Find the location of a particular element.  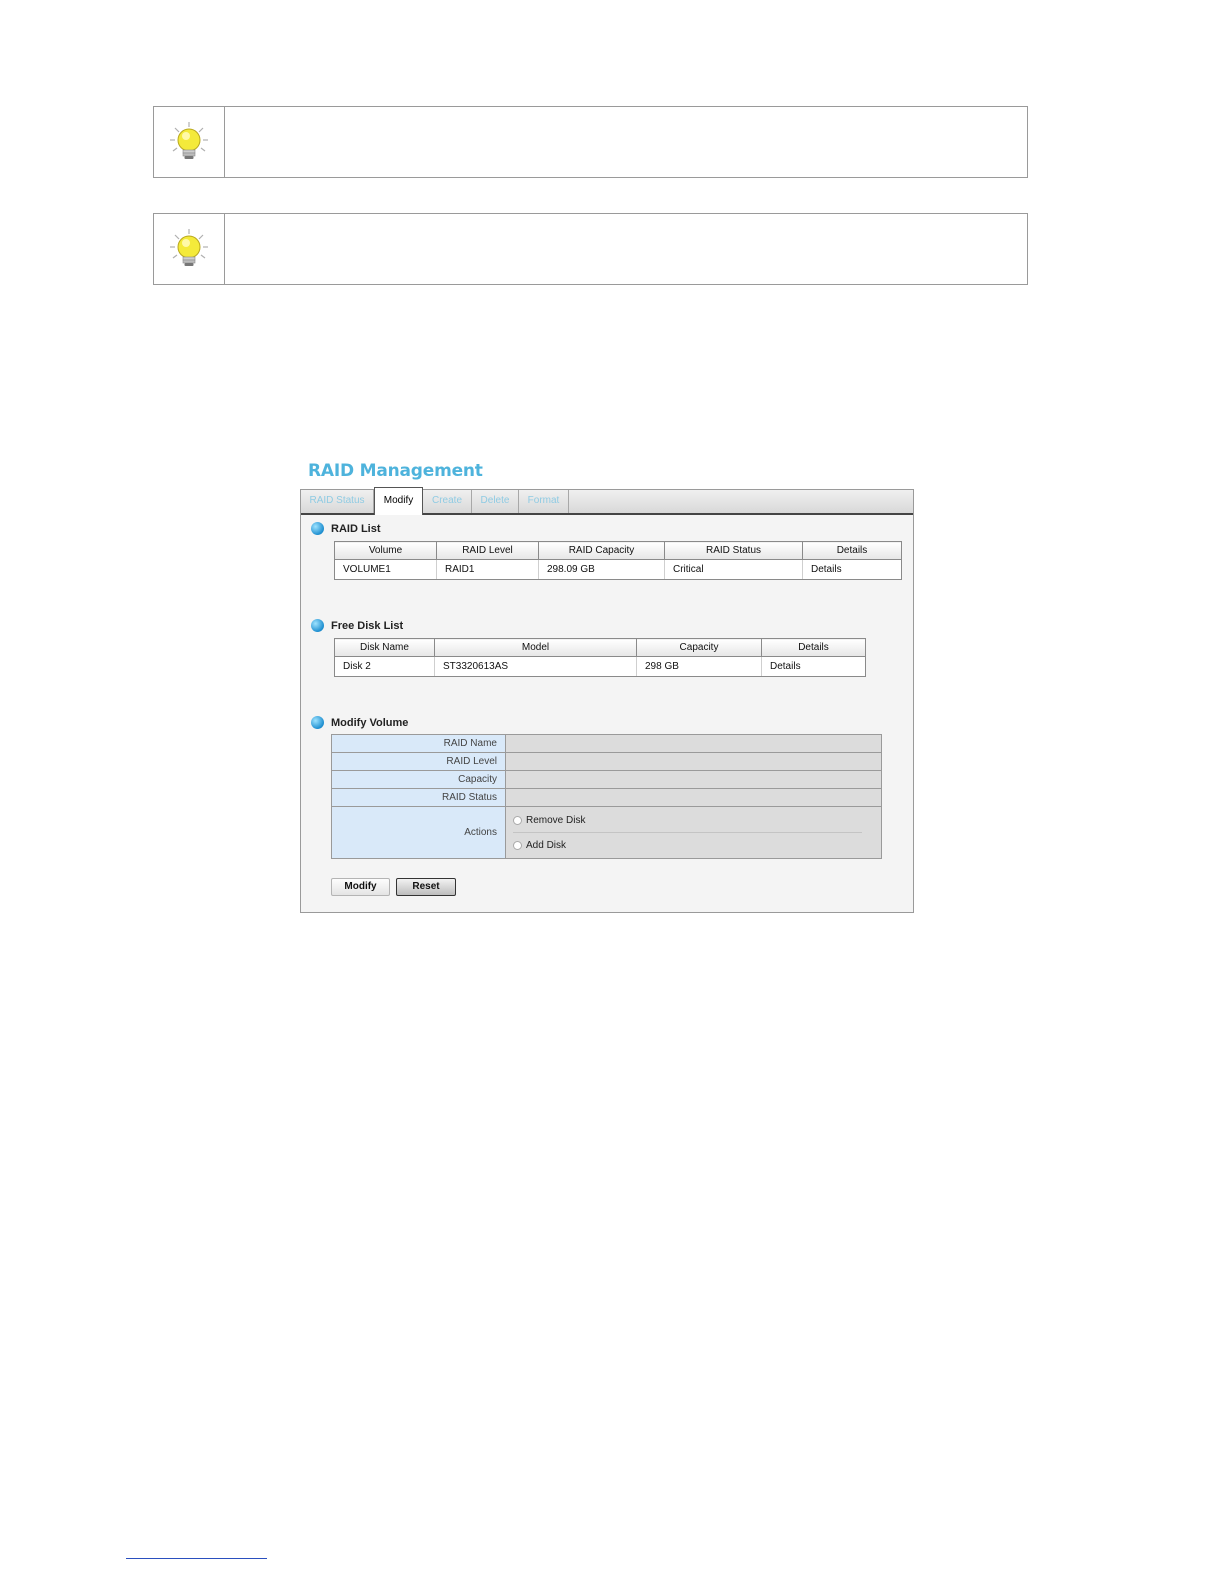

raid-level-label: RAID Level is located at coordinates (418, 761).